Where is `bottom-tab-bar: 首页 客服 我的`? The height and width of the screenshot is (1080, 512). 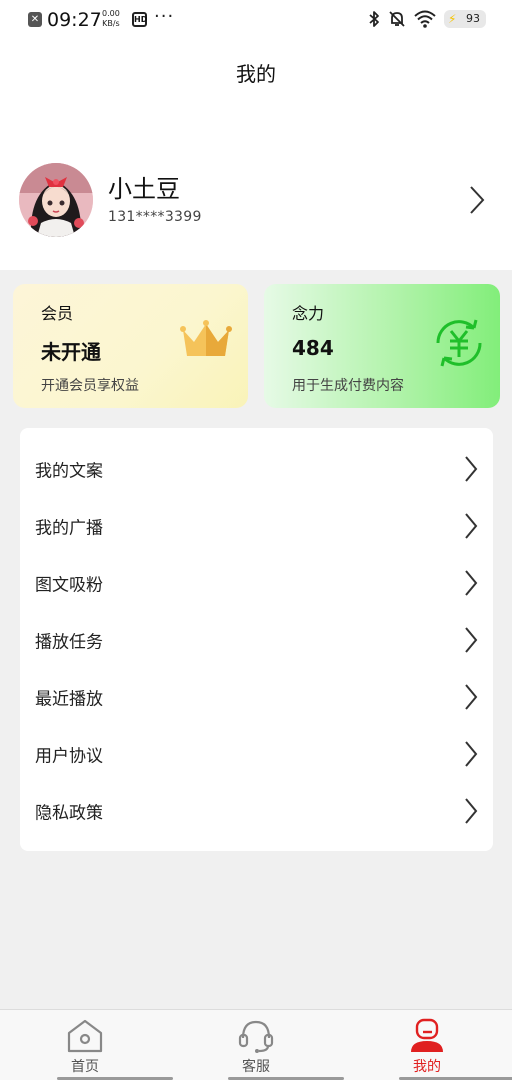 bottom-tab-bar: 首页 客服 我的 is located at coordinates (256, 1044).